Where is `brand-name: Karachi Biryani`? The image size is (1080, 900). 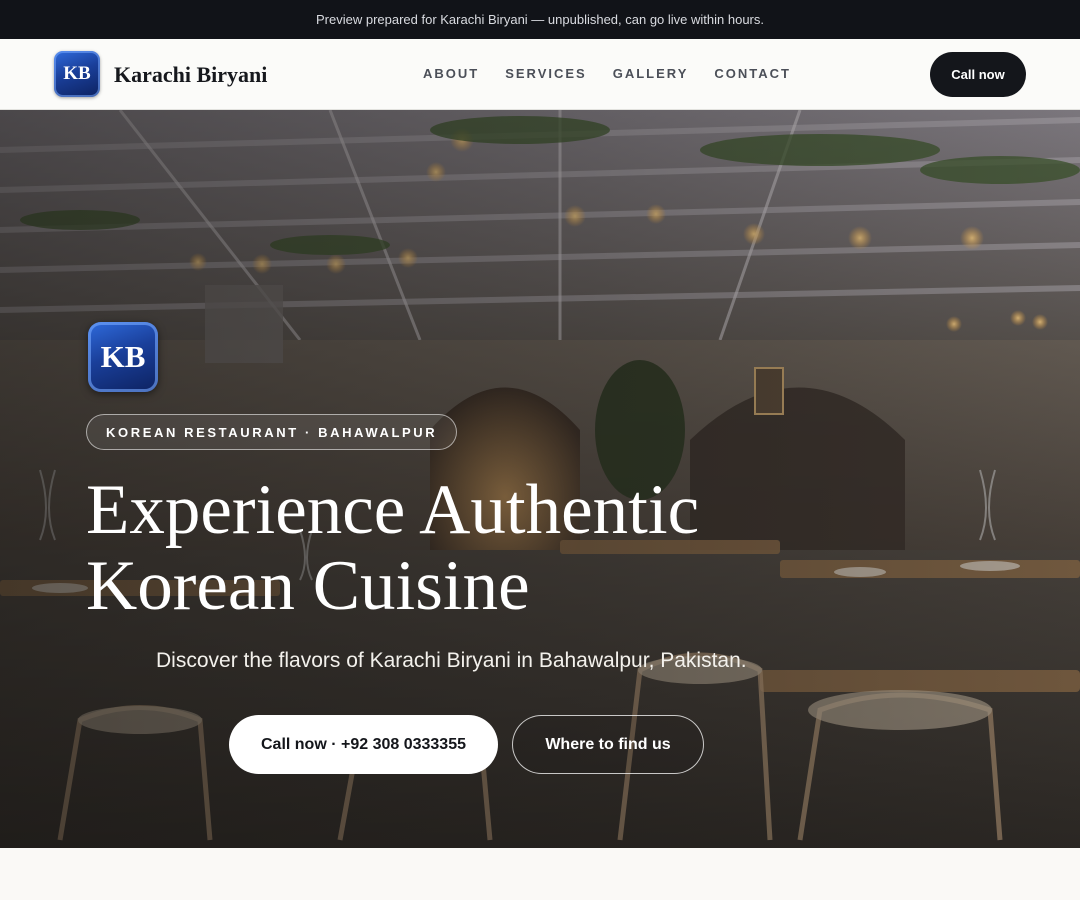 brand-name: Karachi Biryani is located at coordinates (190, 75).